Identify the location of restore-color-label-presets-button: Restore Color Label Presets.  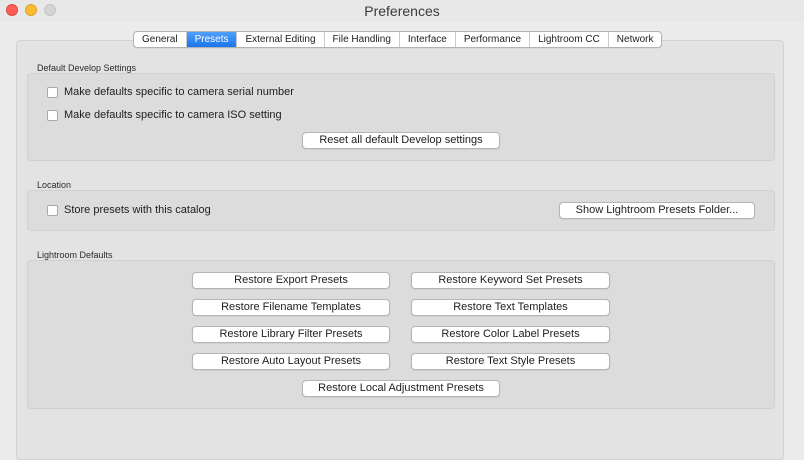
(510, 334).